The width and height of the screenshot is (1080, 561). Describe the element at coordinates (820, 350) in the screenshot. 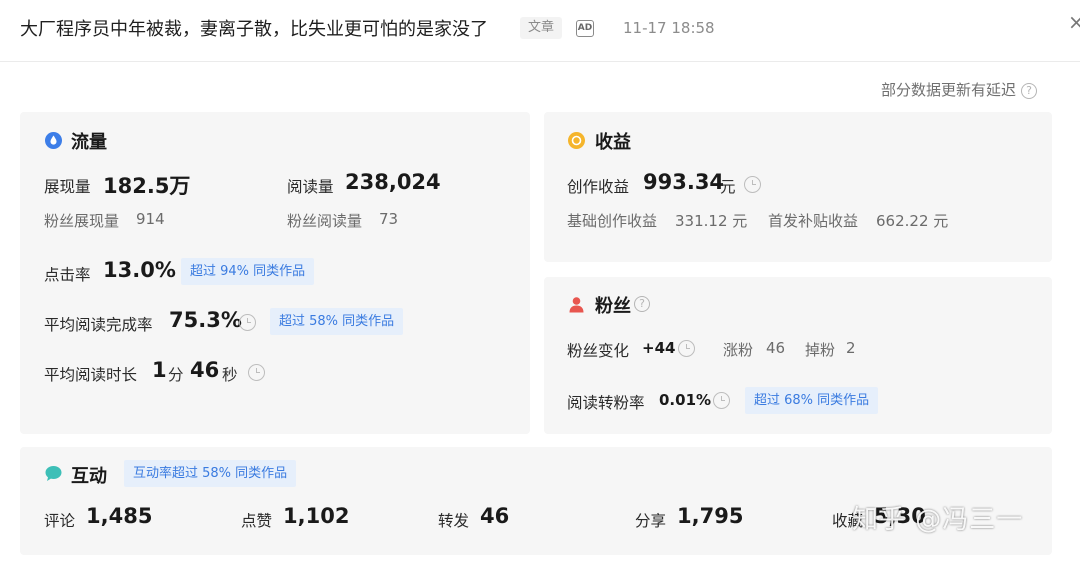

I see `fans-loss-label: 掉粉` at that location.